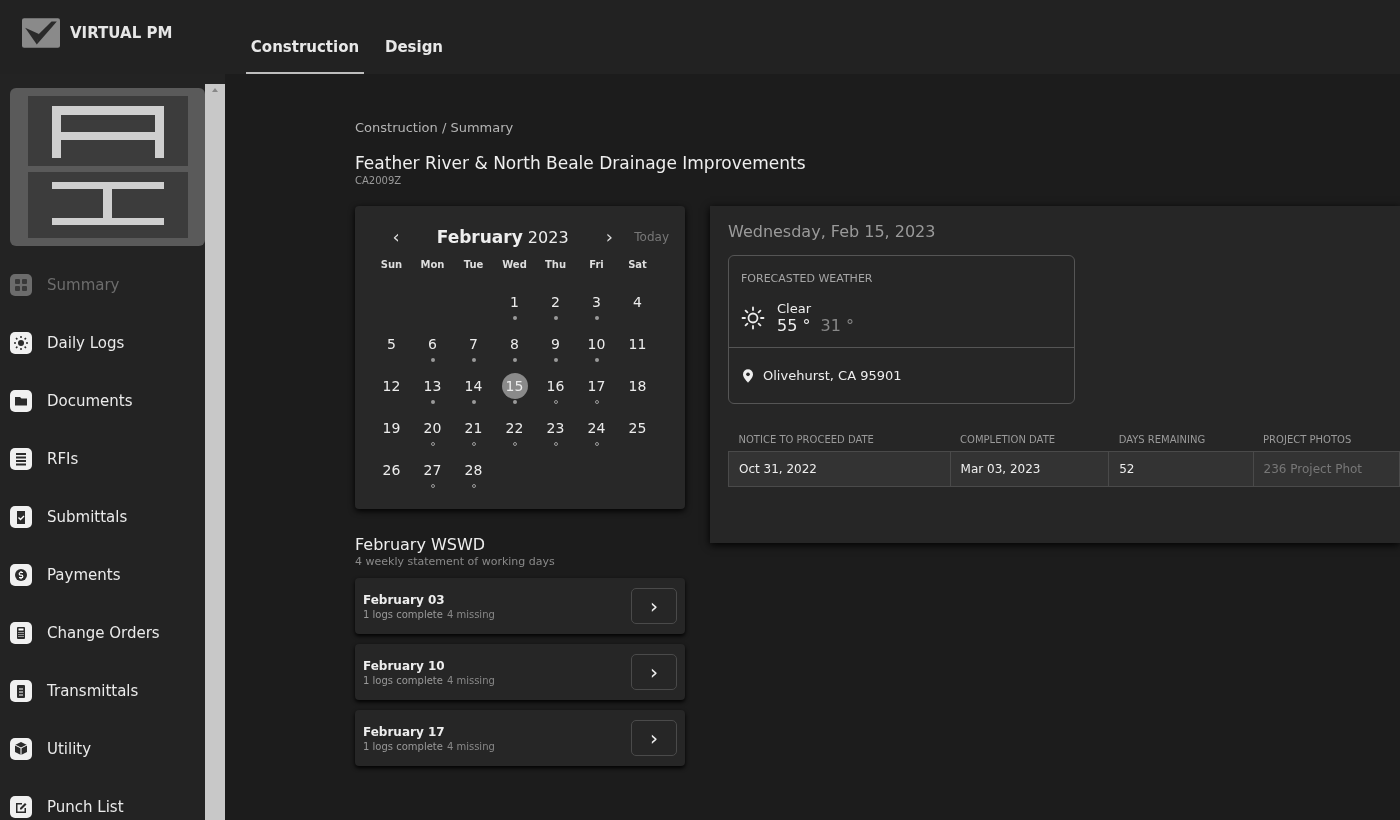 This screenshot has width=1400, height=820. What do you see at coordinates (596, 428) in the screenshot?
I see `calendar-day: 24` at bounding box center [596, 428].